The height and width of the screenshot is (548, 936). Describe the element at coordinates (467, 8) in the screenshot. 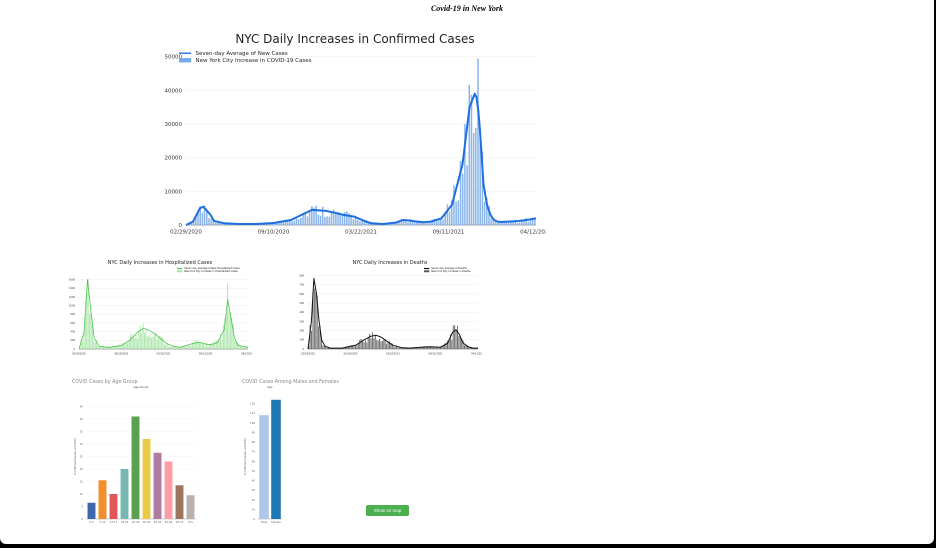

I see `page-title: Covid-19 in New York` at that location.